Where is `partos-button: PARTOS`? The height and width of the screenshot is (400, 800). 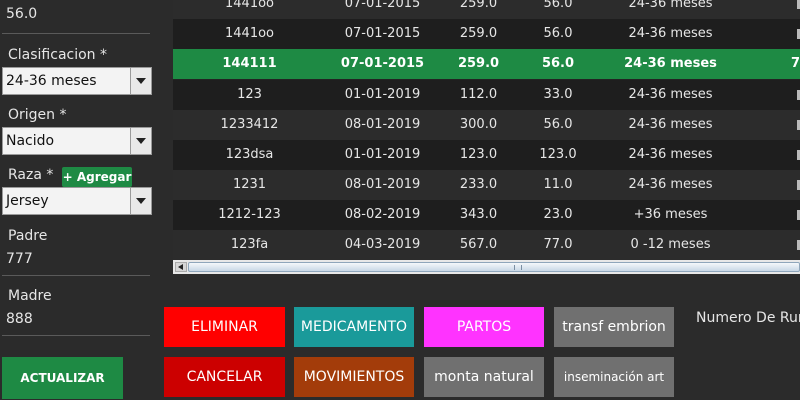
partos-button: PARTOS is located at coordinates (484, 327).